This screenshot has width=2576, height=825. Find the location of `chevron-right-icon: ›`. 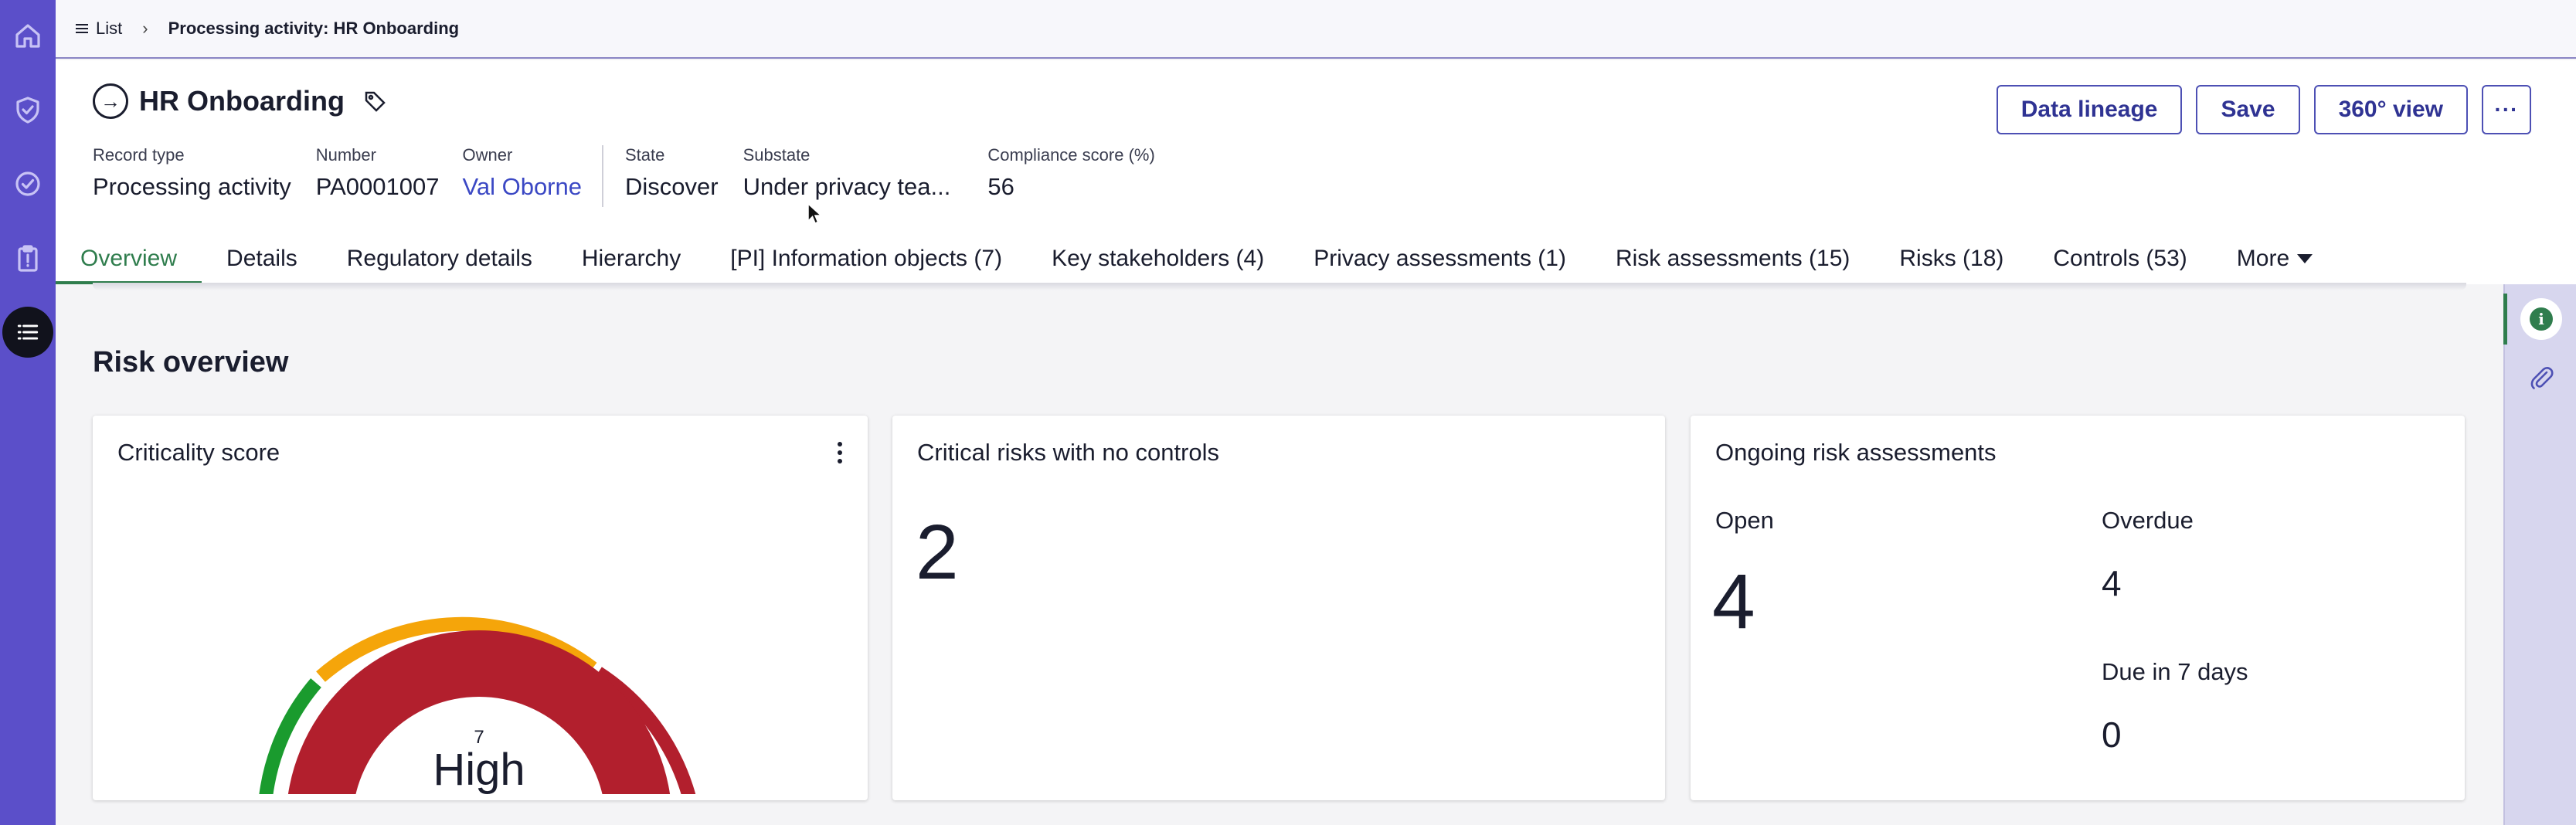

chevron-right-icon: › is located at coordinates (145, 28).